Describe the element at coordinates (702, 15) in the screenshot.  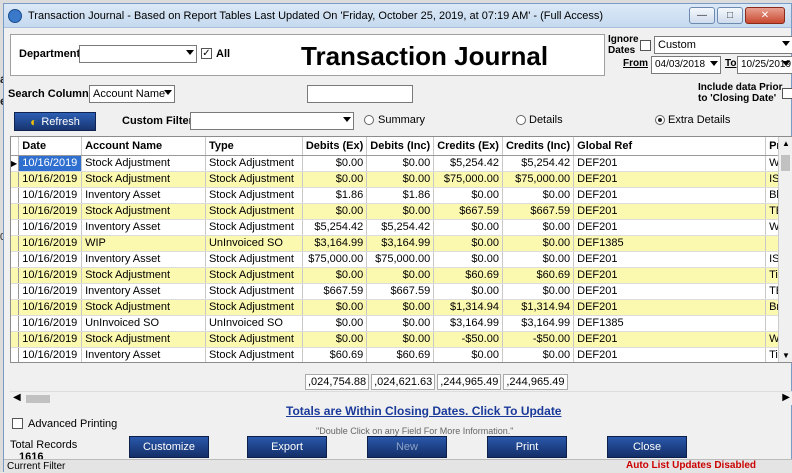
I see `minimize-button: —` at that location.